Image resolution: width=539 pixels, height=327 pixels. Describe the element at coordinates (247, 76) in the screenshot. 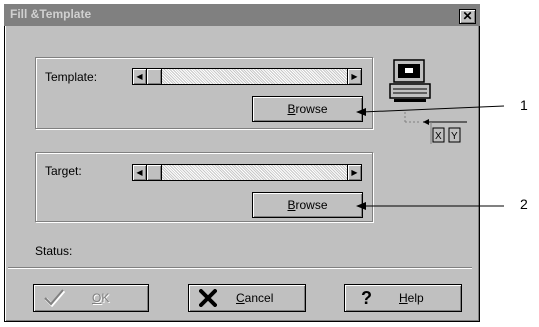

I see `template-slider: ◀ ▶` at that location.